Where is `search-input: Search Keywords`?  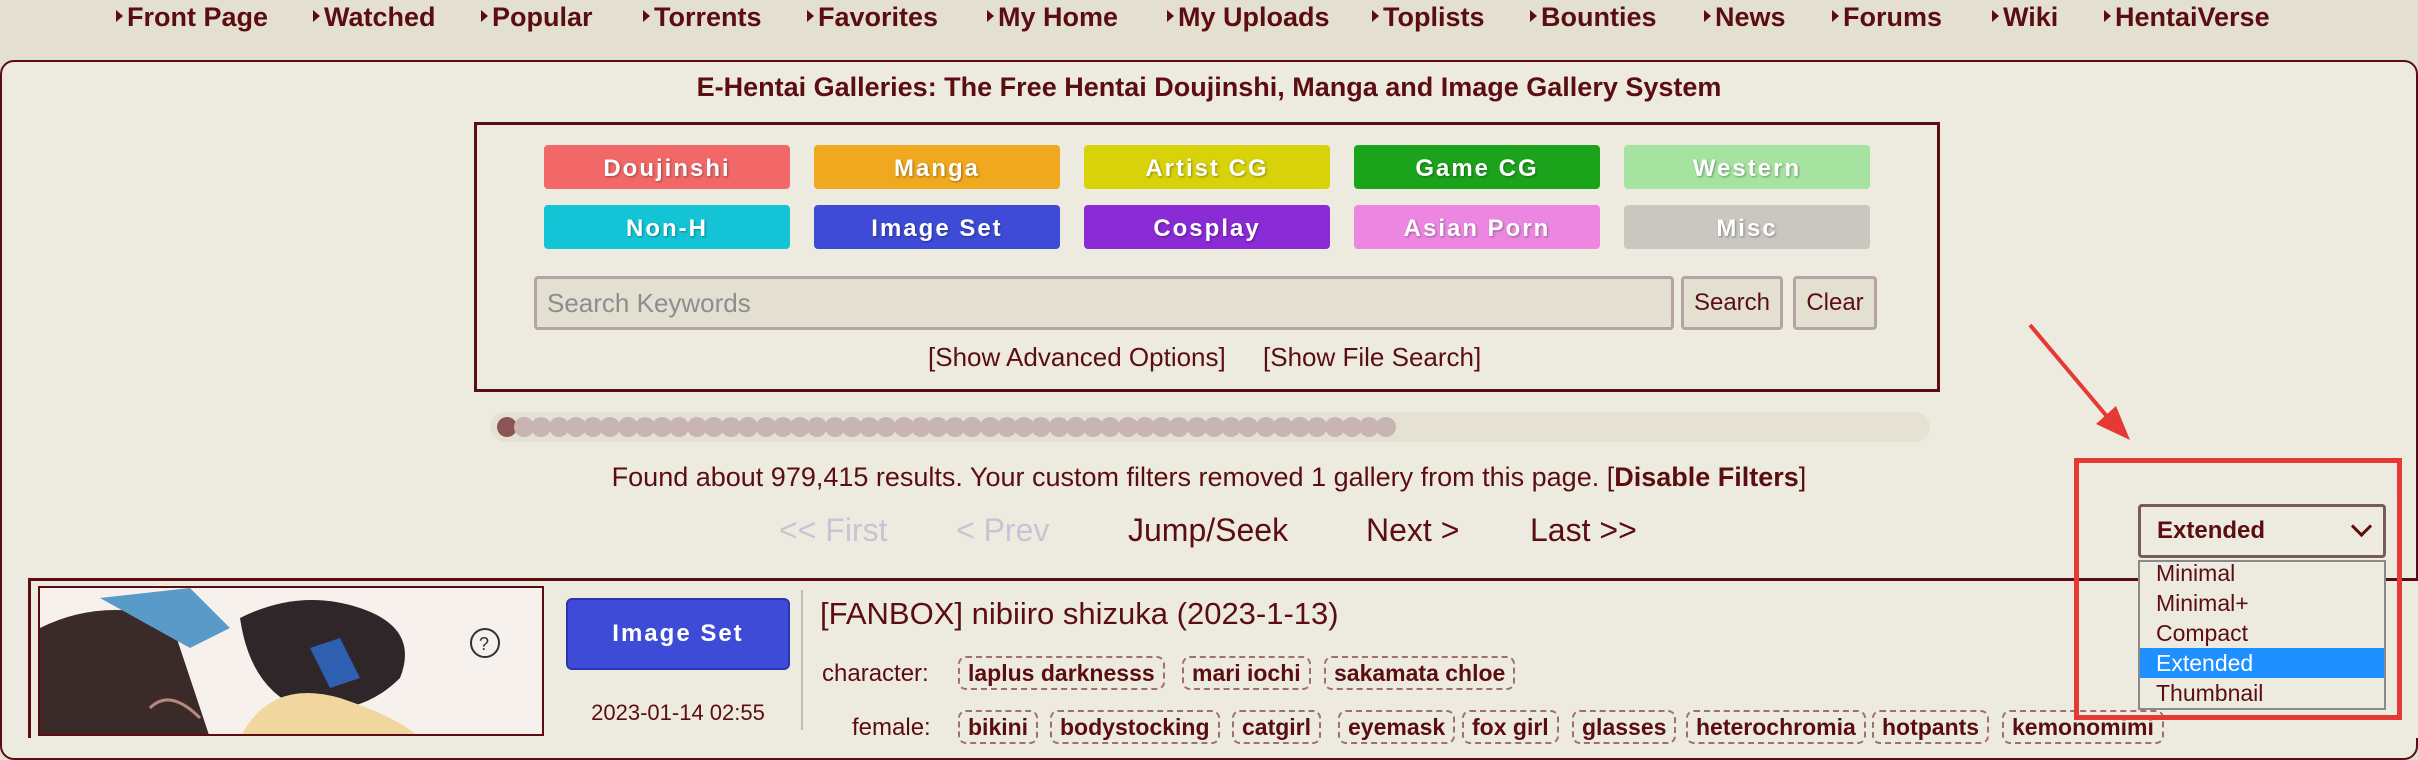
search-input: Search Keywords is located at coordinates (1104, 303).